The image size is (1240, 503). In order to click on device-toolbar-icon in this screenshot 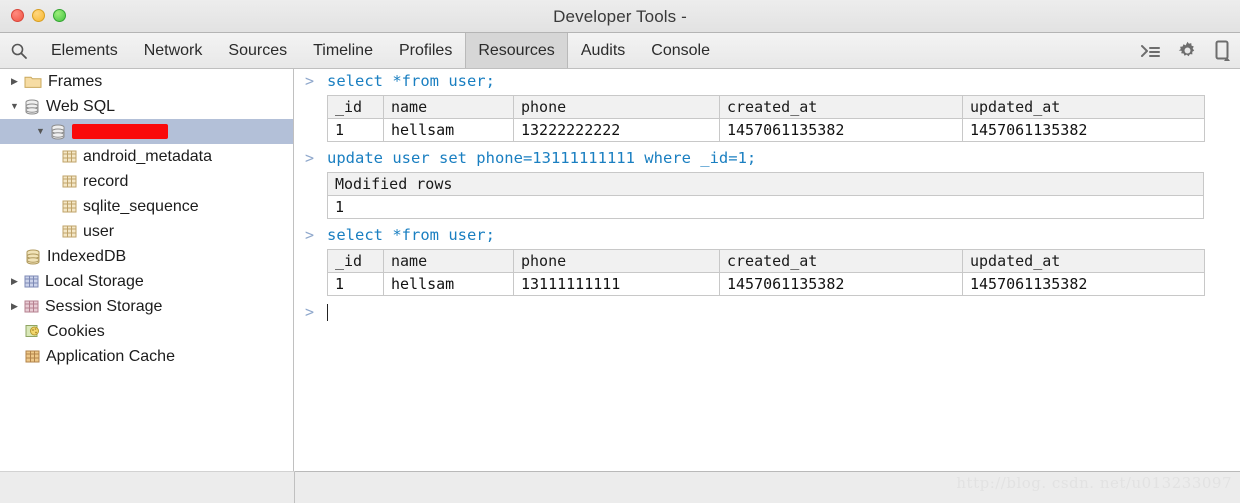, I will do `click(1222, 50)`.